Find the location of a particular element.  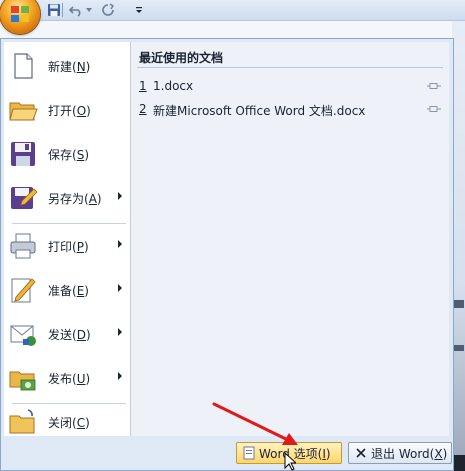

word-options-icon is located at coordinates (249, 453).